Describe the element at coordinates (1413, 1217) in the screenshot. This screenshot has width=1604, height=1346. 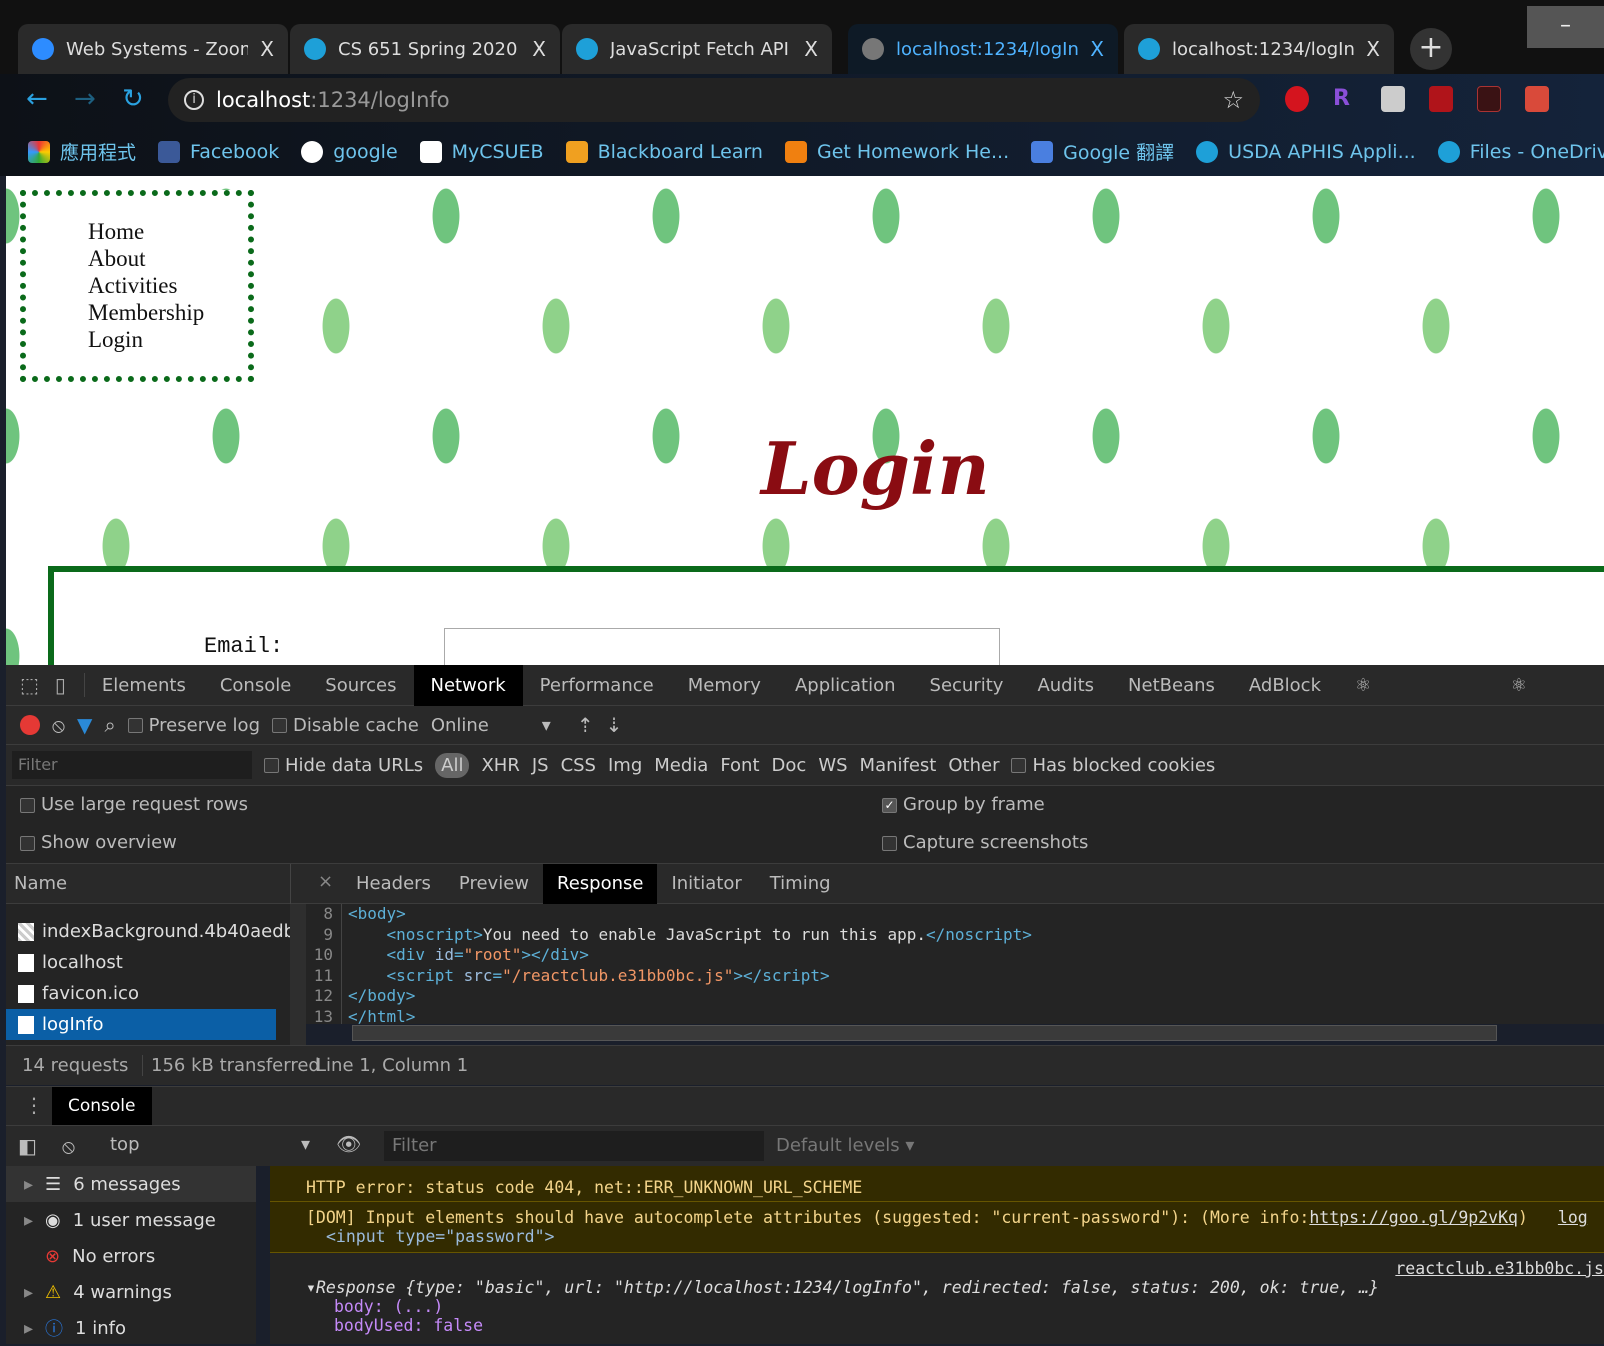
I see `more-info-link: https://goo.gl/9p2vKq` at that location.